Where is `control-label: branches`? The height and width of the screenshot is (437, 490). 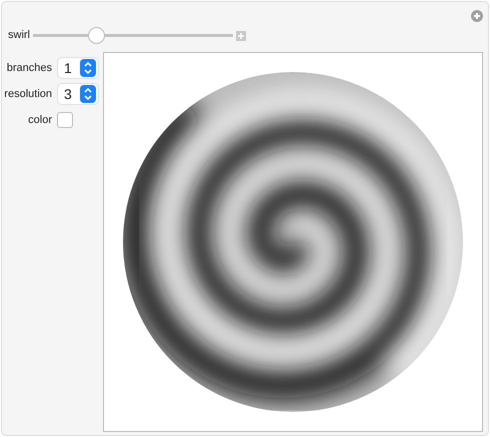
control-label: branches is located at coordinates (29, 68).